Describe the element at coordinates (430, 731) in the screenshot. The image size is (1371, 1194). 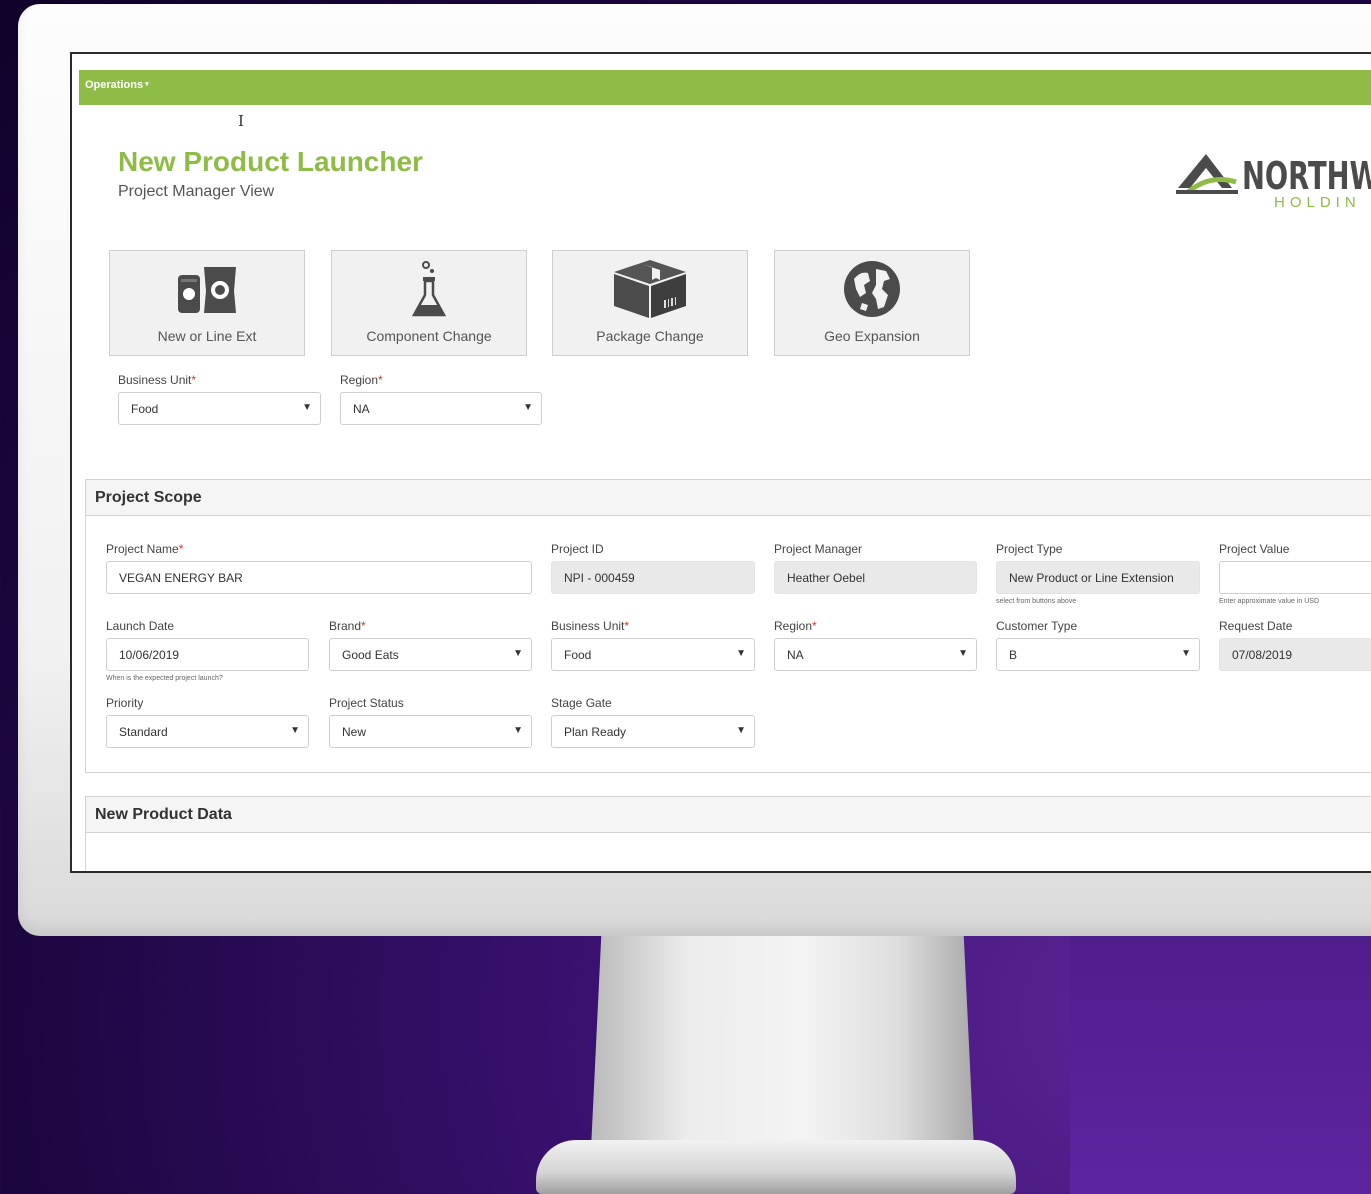
I see `project-status-select: New ▼` at that location.